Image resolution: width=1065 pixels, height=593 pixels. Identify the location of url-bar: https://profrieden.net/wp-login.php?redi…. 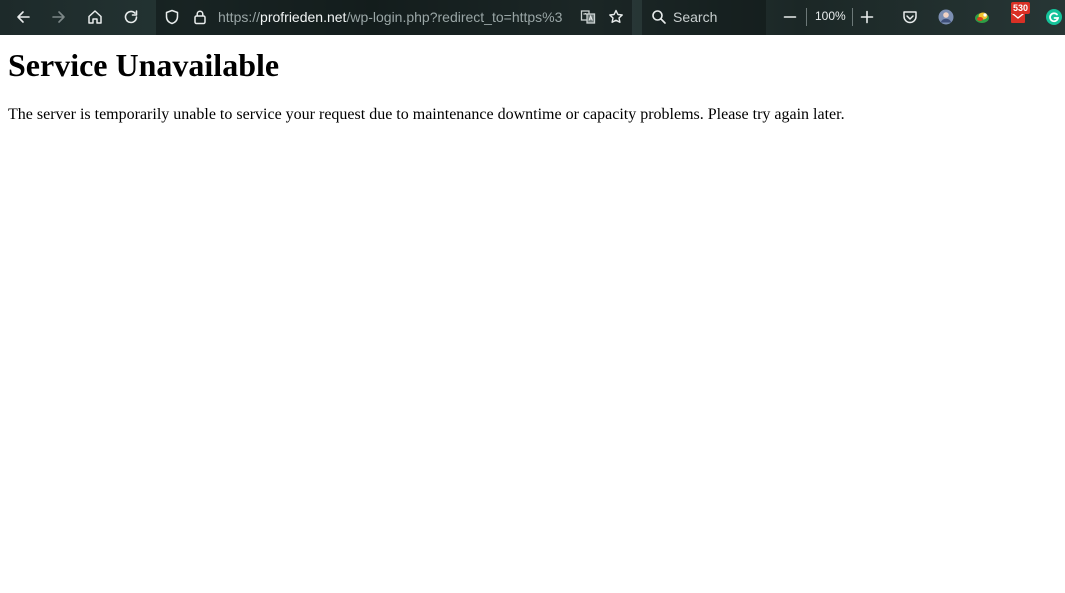
(394, 17).